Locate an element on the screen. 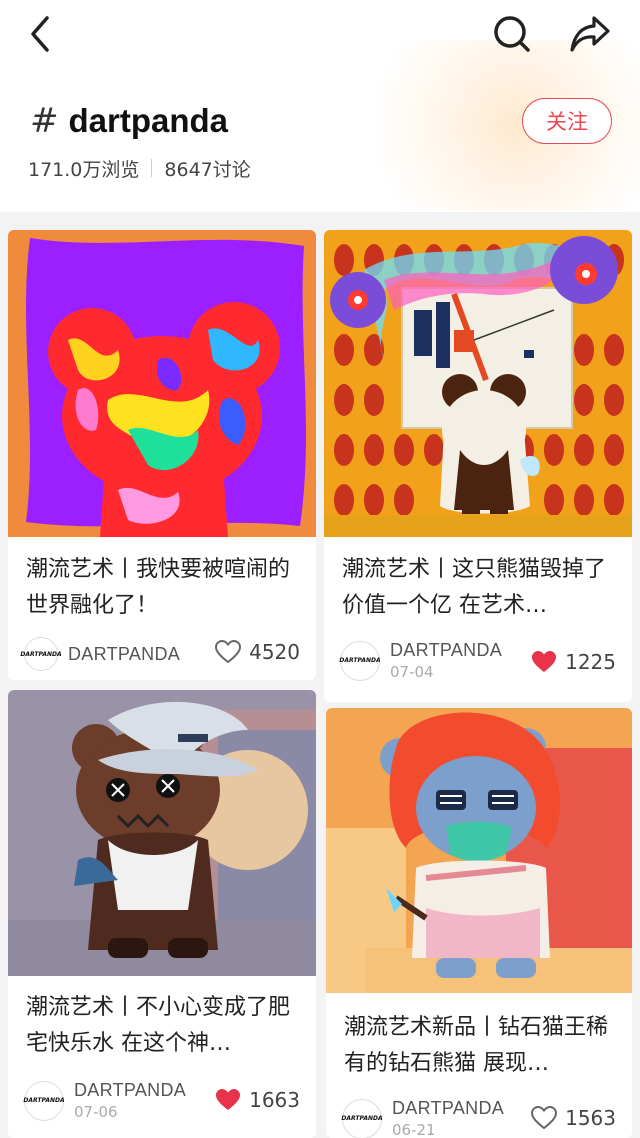  follow-button: 关注 is located at coordinates (567, 121).